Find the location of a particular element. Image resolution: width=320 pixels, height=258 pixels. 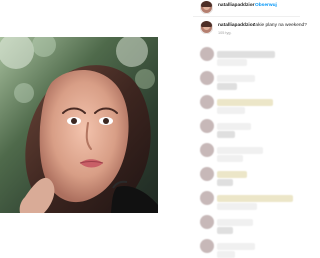

post-header: natalliapaddzior • Obserwuj is located at coordinates (250, 8).